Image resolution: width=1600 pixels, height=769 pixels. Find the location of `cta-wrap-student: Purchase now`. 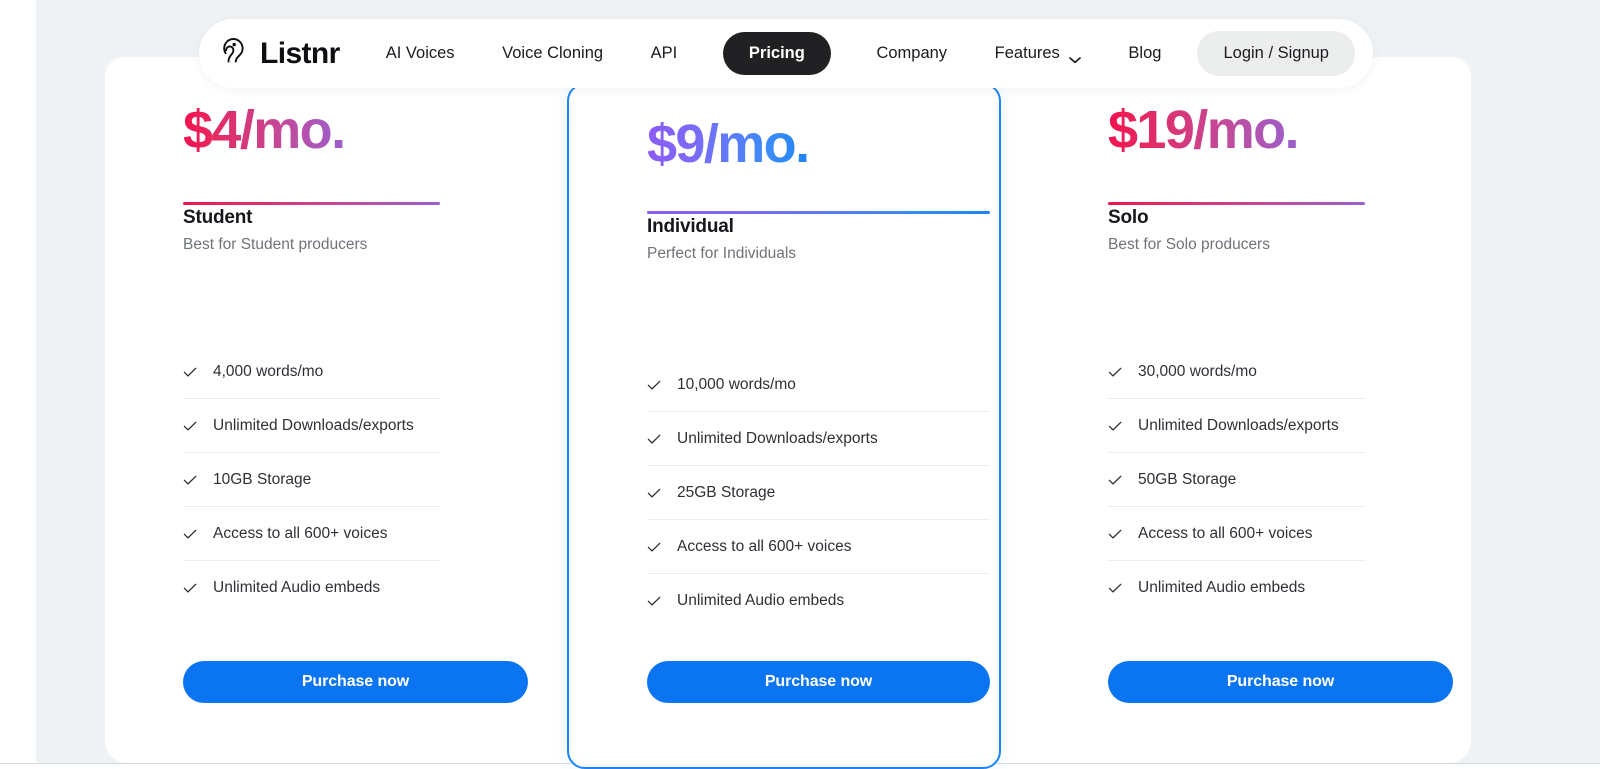

cta-wrap-student: Purchase now is located at coordinates (355, 682).